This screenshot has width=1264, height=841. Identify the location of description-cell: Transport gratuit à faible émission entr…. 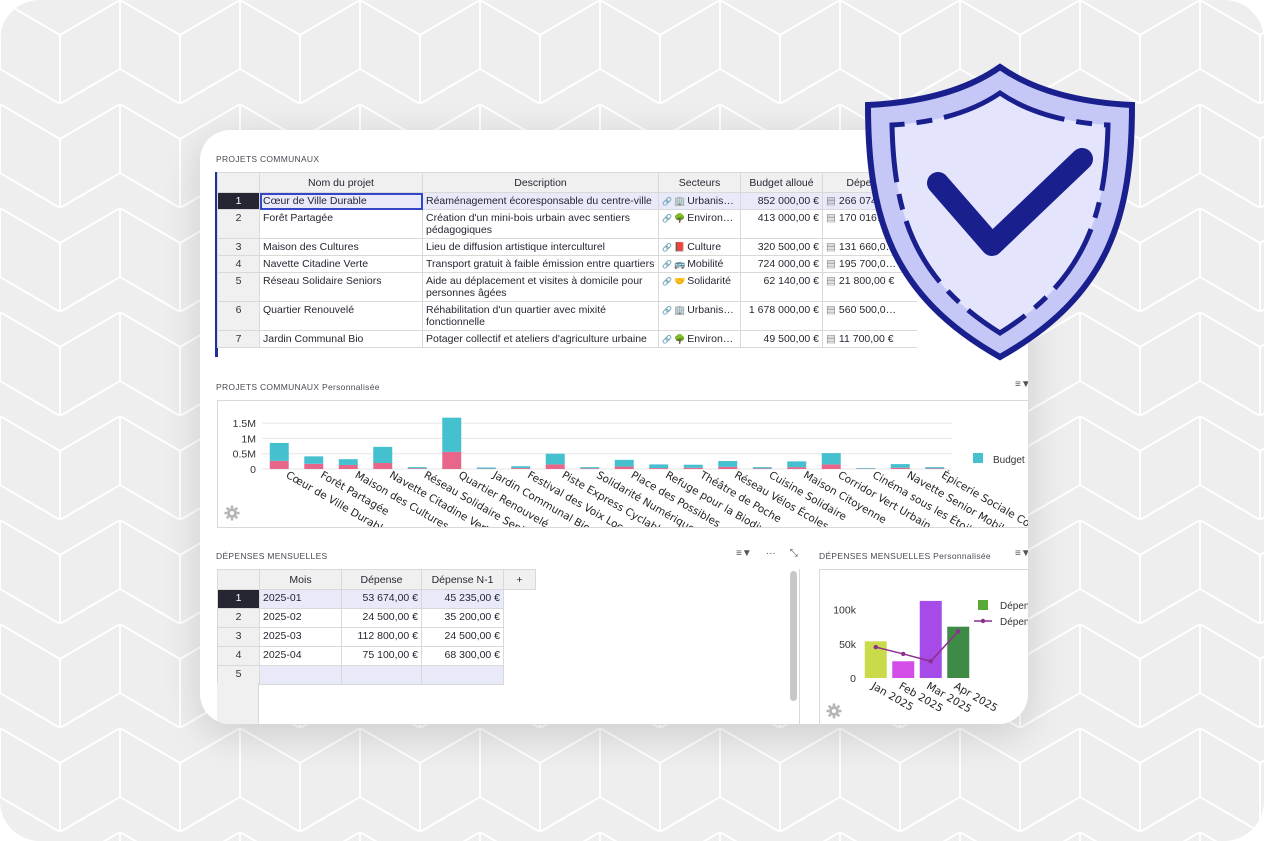
(540, 264).